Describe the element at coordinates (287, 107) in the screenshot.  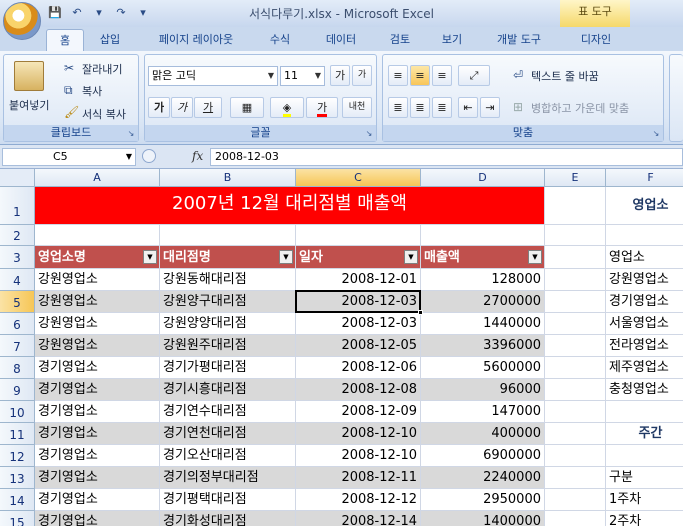
I see `fill-color-button: ◈` at that location.